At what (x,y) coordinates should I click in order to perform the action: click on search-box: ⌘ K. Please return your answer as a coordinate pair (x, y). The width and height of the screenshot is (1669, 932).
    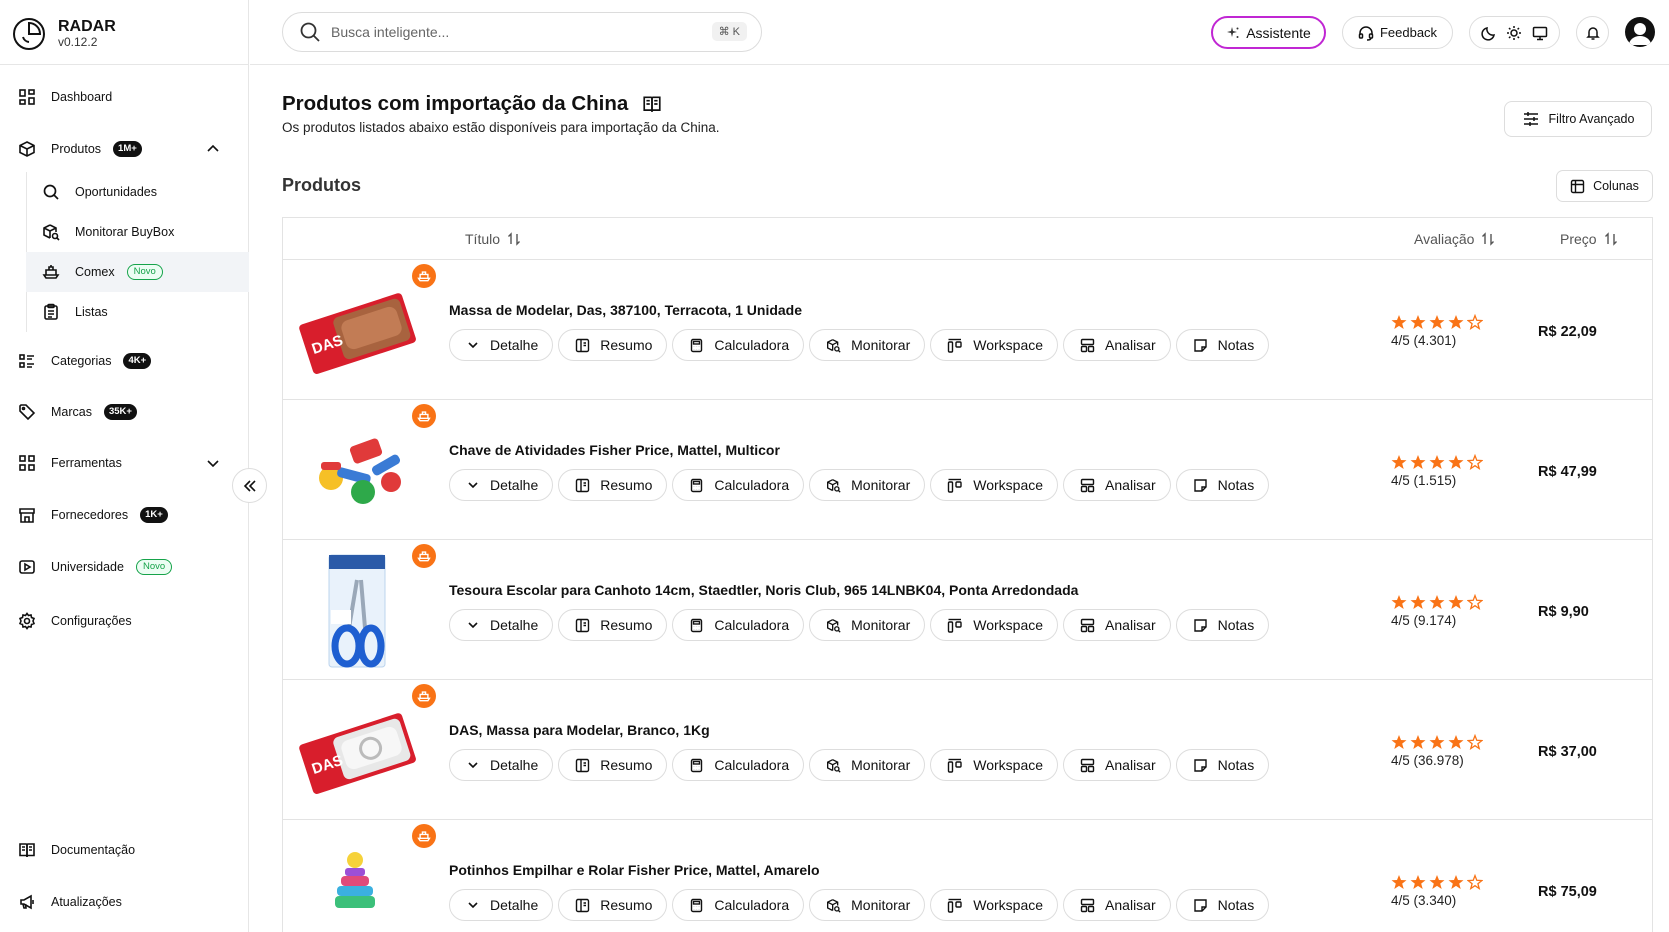
    Looking at the image, I should click on (522, 32).